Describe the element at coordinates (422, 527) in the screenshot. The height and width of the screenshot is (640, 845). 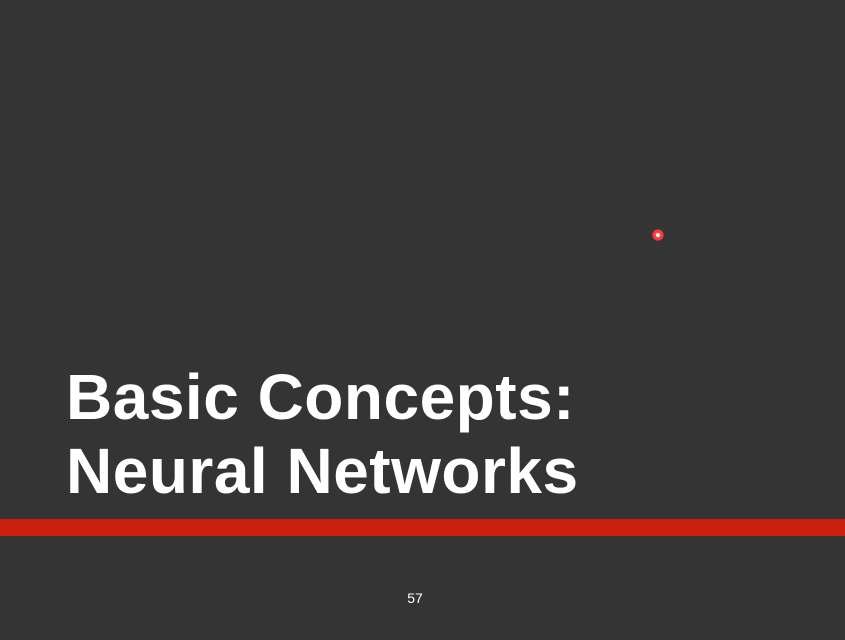
I see `accent-divider` at that location.